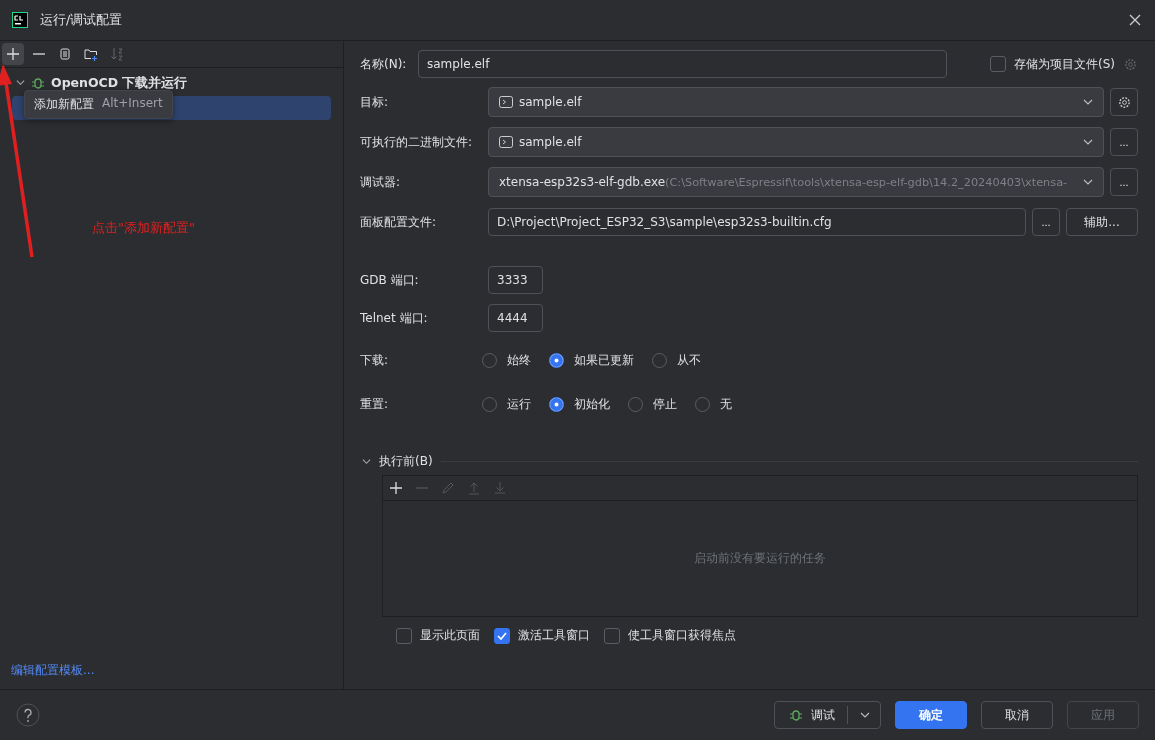  What do you see at coordinates (760, 558) in the screenshot?
I see `empty-message: 启动前没有要运行的任务` at bounding box center [760, 558].